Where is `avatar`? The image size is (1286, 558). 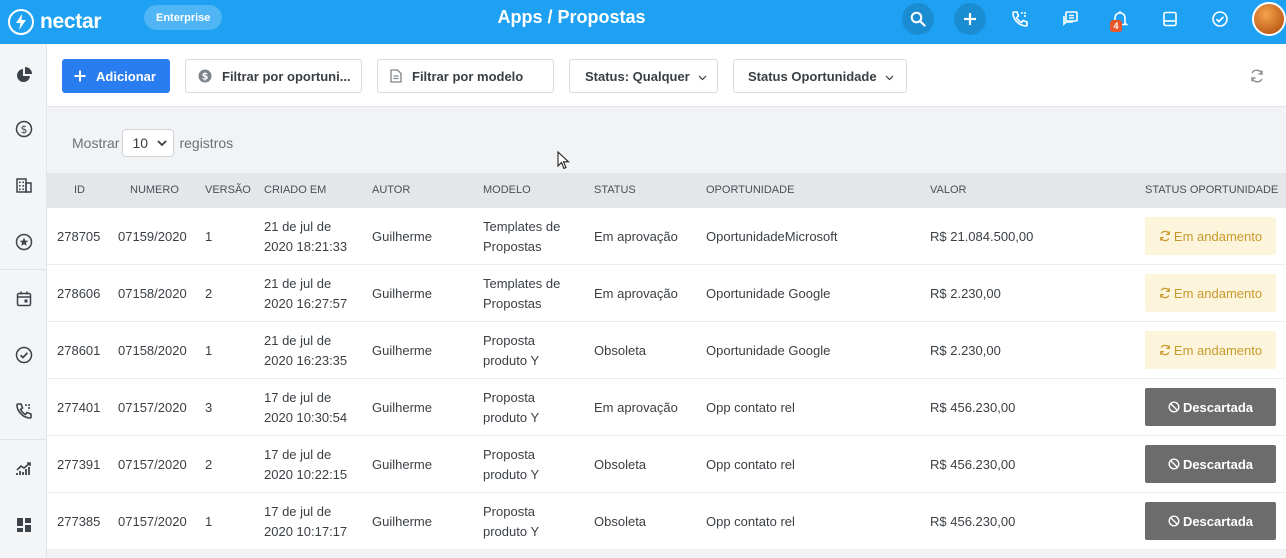
avatar is located at coordinates (1269, 19).